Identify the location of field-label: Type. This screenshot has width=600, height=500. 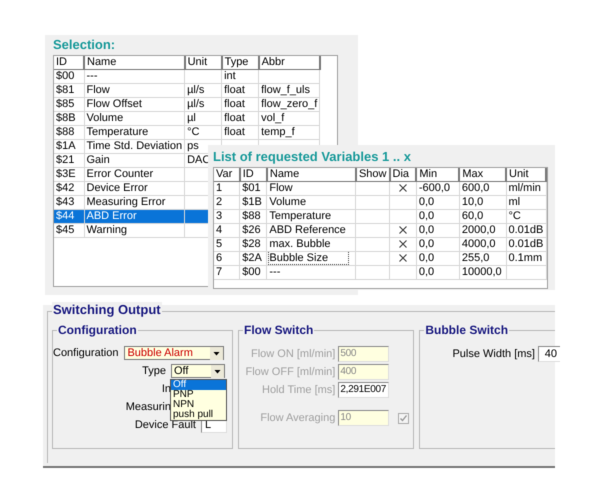
(154, 371).